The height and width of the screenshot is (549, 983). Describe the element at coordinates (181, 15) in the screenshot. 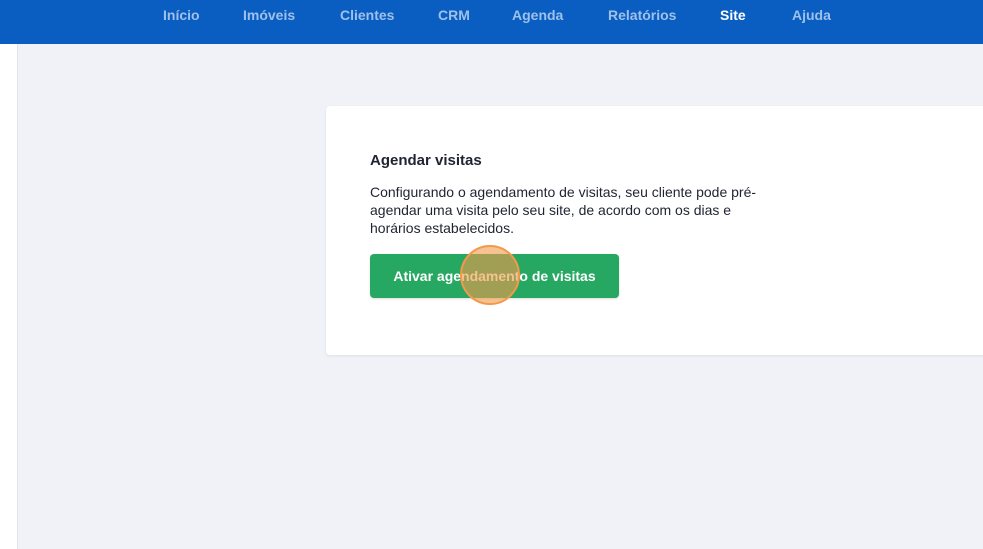

I see `nav-item-inicio: Início` at that location.